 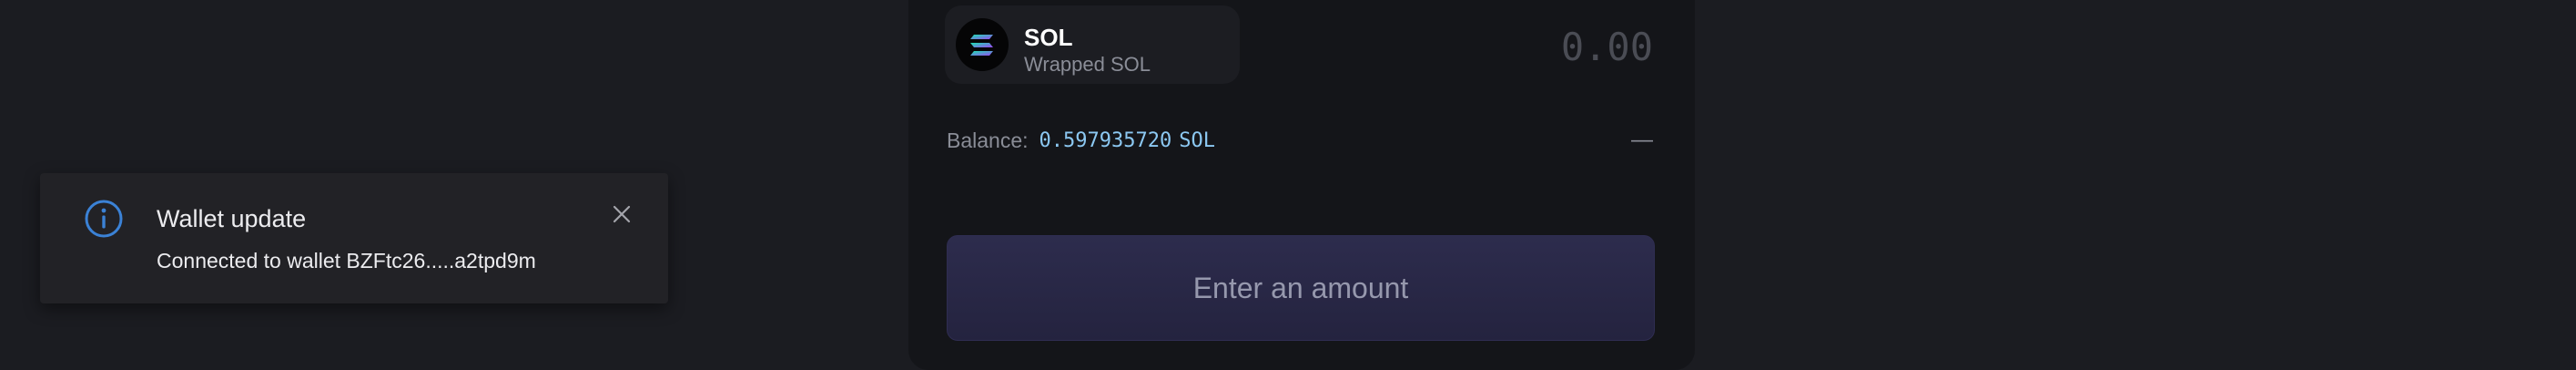 What do you see at coordinates (1048, 37) in the screenshot?
I see `token-symbol: SOL` at bounding box center [1048, 37].